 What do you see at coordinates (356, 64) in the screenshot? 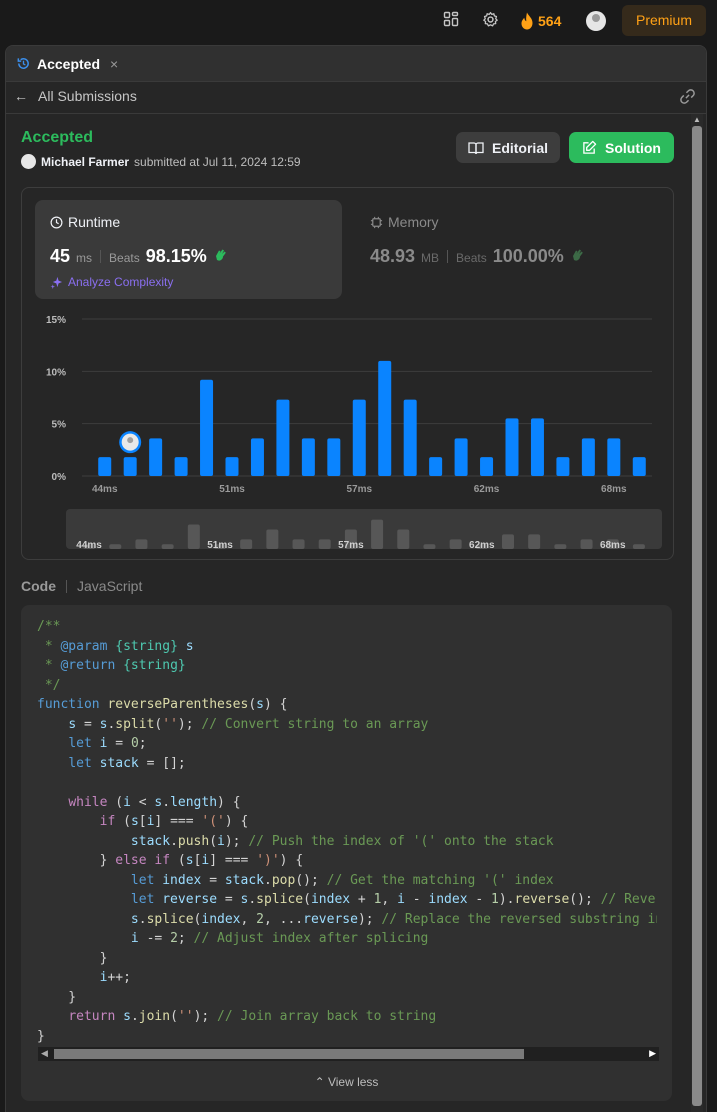
I see `tab-bar: Accepted ×` at bounding box center [356, 64].